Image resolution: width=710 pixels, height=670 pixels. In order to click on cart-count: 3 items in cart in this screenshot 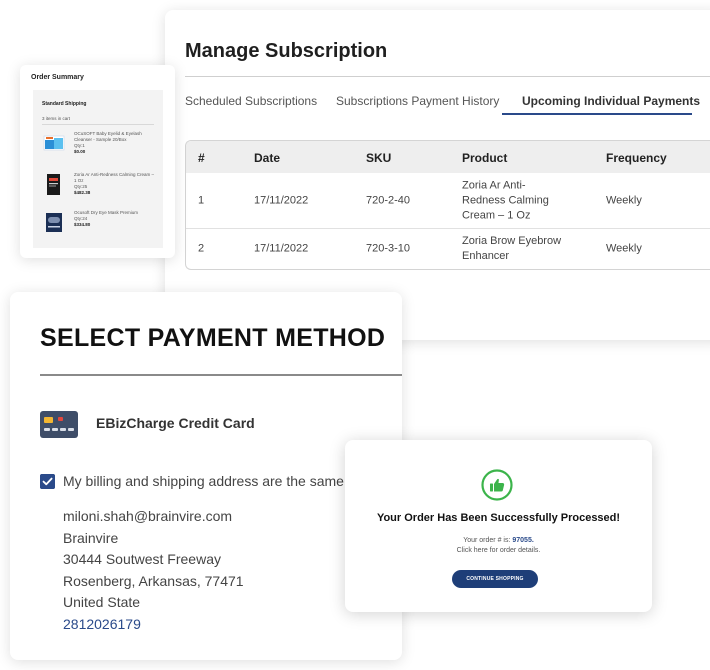, I will do `click(56, 118)`.